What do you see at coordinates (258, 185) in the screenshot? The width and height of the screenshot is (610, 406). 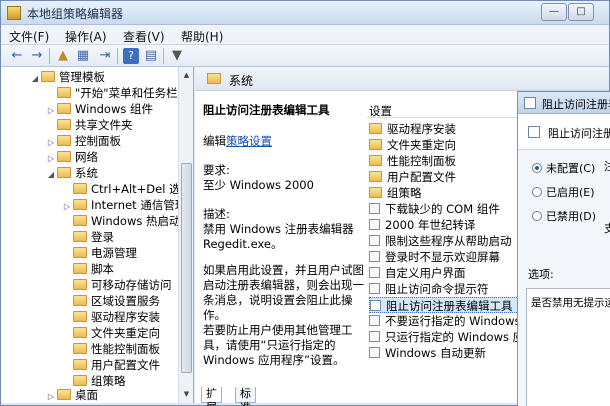 I see `requirement-value: 至少 Windows 2000` at bounding box center [258, 185].